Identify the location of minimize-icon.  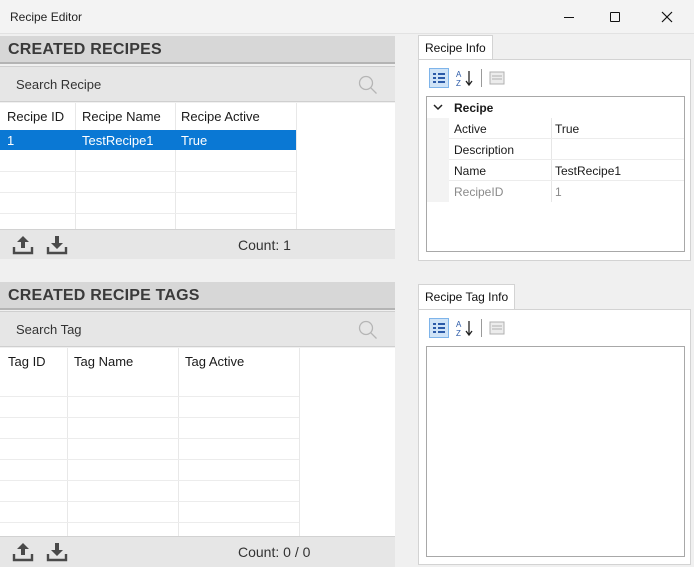
(569, 17).